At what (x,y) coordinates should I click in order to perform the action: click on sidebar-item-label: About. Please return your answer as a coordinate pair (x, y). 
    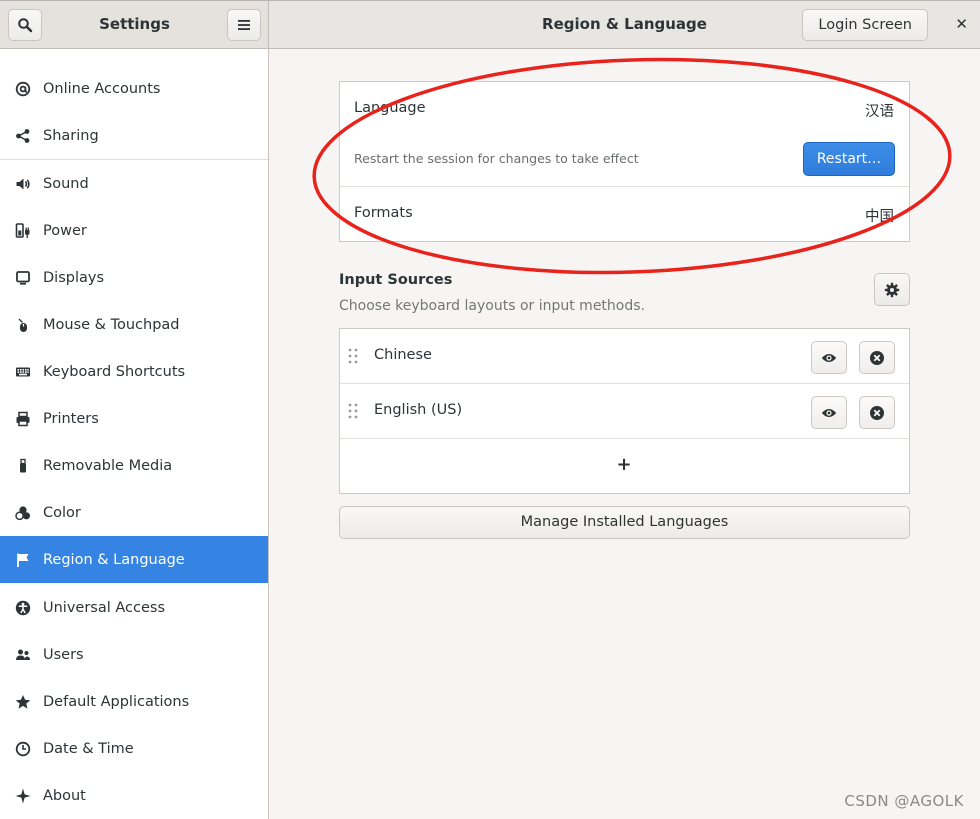
    Looking at the image, I should click on (64, 795).